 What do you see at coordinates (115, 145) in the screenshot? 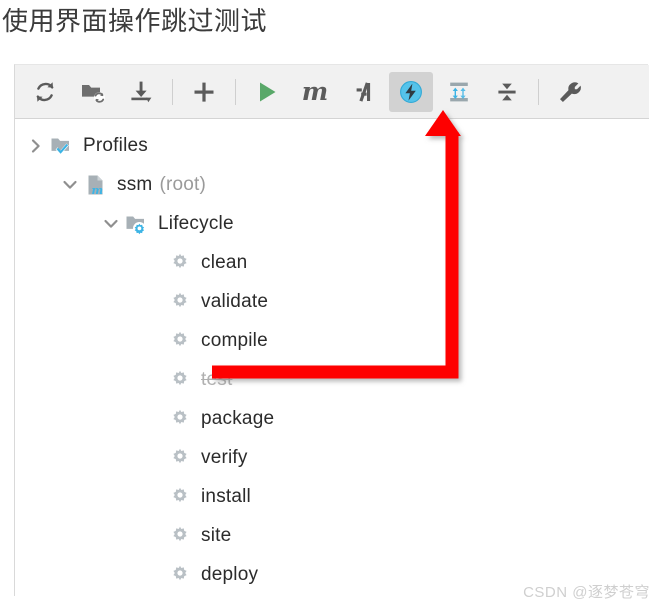
I see `tree-node-label: Profiles` at bounding box center [115, 145].